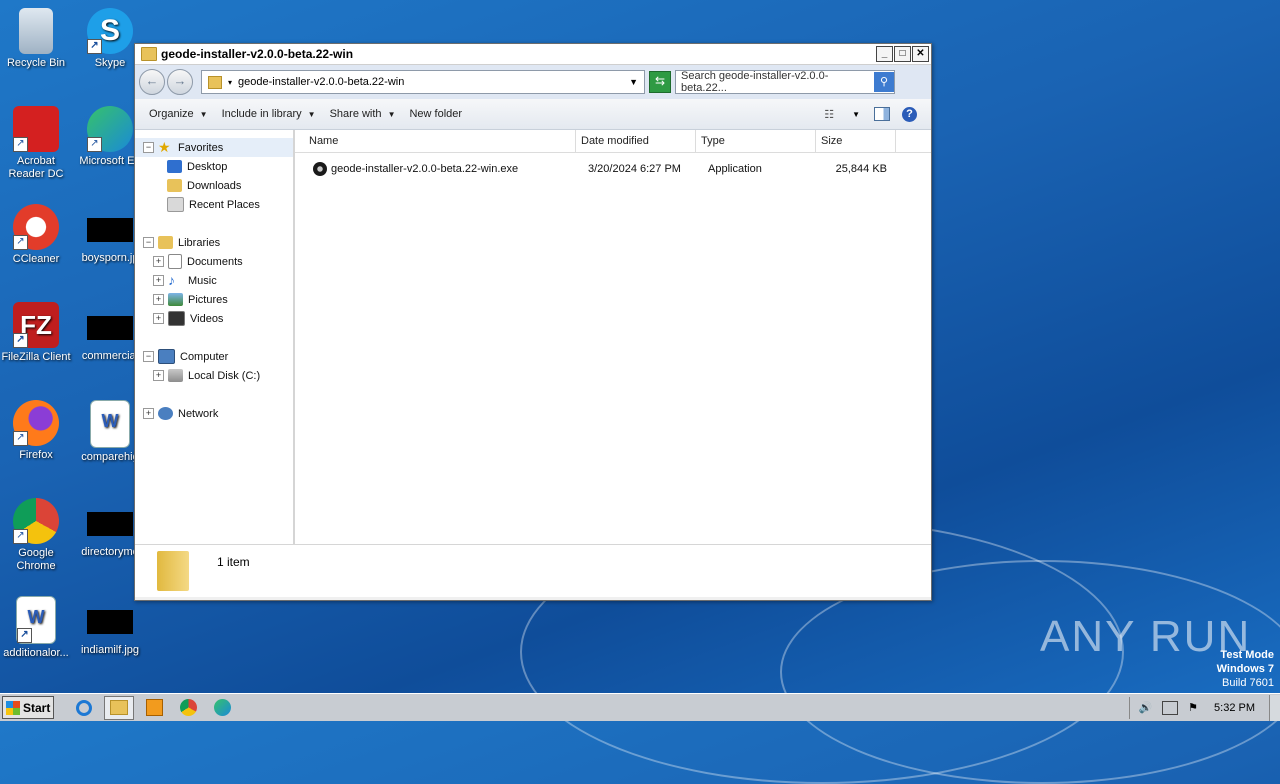 This screenshot has width=1280, height=784. Describe the element at coordinates (660, 82) in the screenshot. I see `refresh-button: ⇆` at that location.